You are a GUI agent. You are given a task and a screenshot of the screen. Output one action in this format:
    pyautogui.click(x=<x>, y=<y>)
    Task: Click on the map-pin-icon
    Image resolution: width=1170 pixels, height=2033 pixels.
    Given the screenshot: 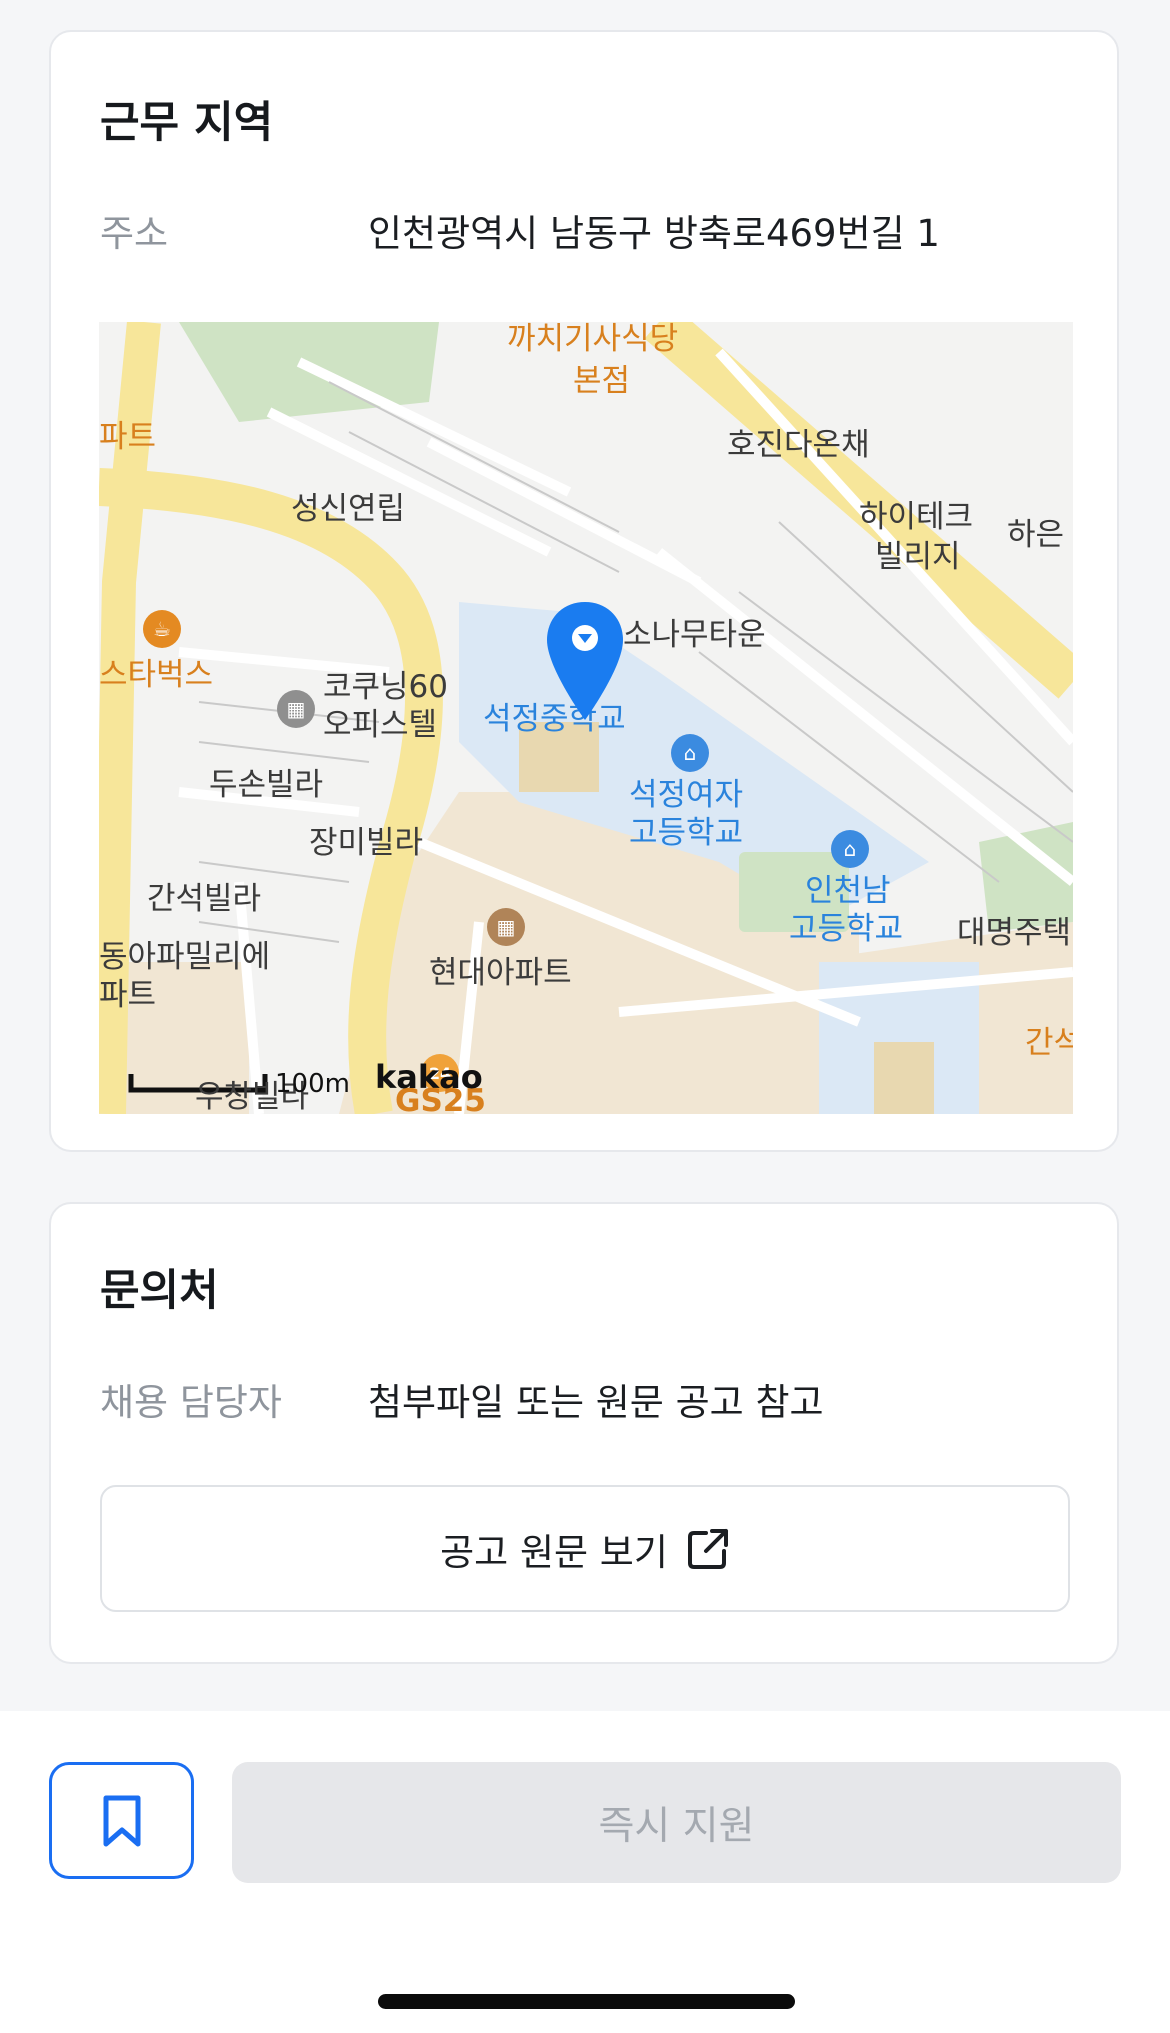 What is the action you would take?
    pyautogui.click(x=585, y=662)
    